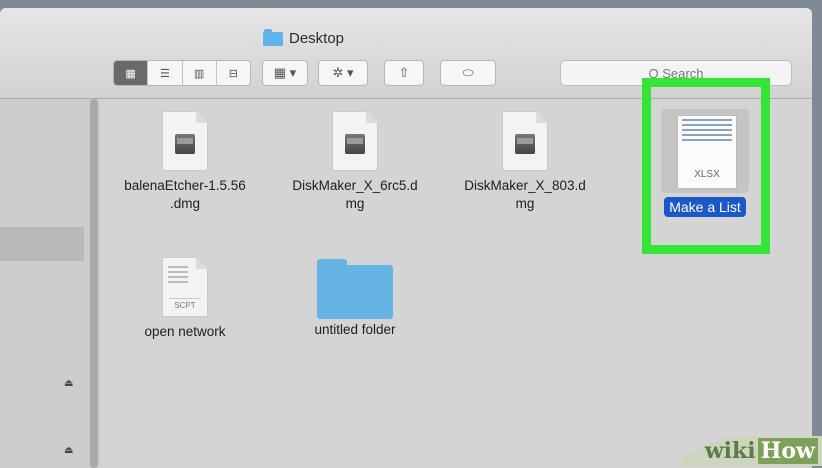 The height and width of the screenshot is (468, 822). What do you see at coordinates (165, 73) in the screenshot?
I see `list-view-icon: ☰` at bounding box center [165, 73].